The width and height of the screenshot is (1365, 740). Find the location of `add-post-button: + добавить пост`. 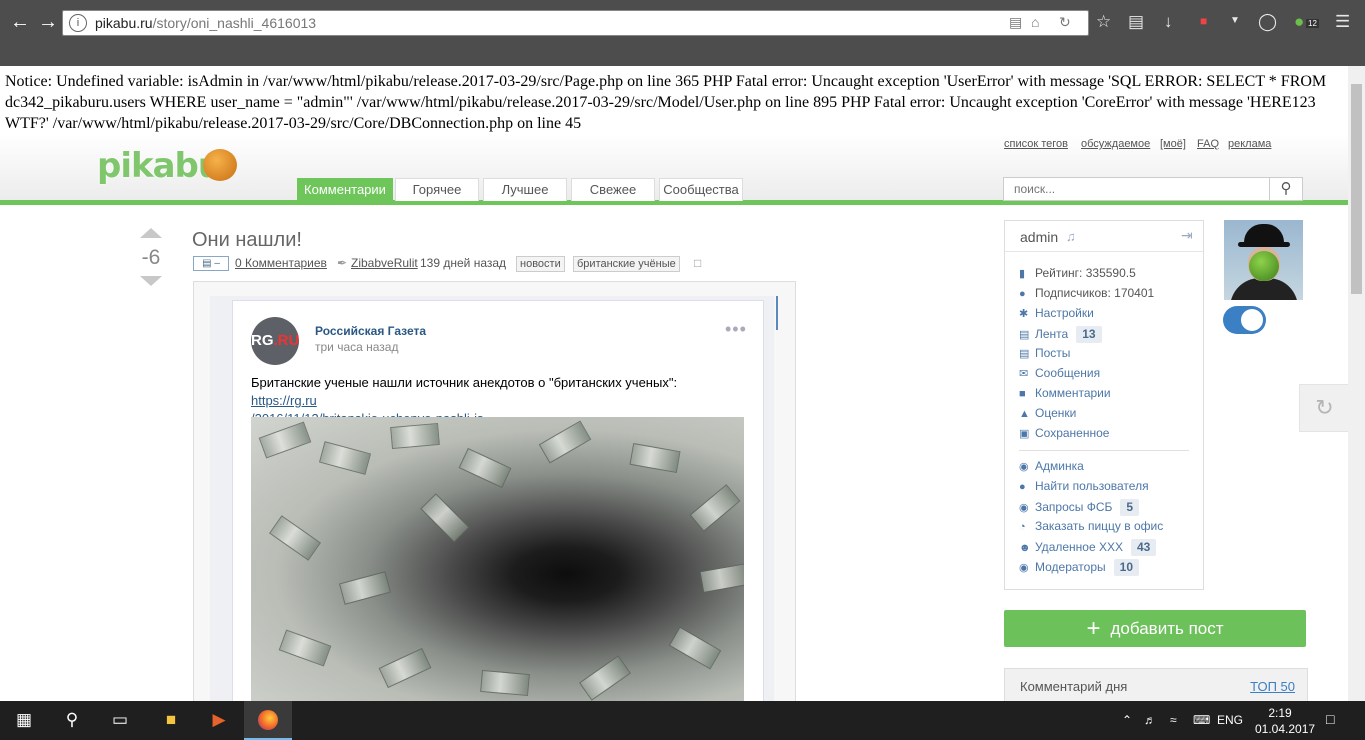

add-post-button: + добавить пост is located at coordinates (1155, 628).